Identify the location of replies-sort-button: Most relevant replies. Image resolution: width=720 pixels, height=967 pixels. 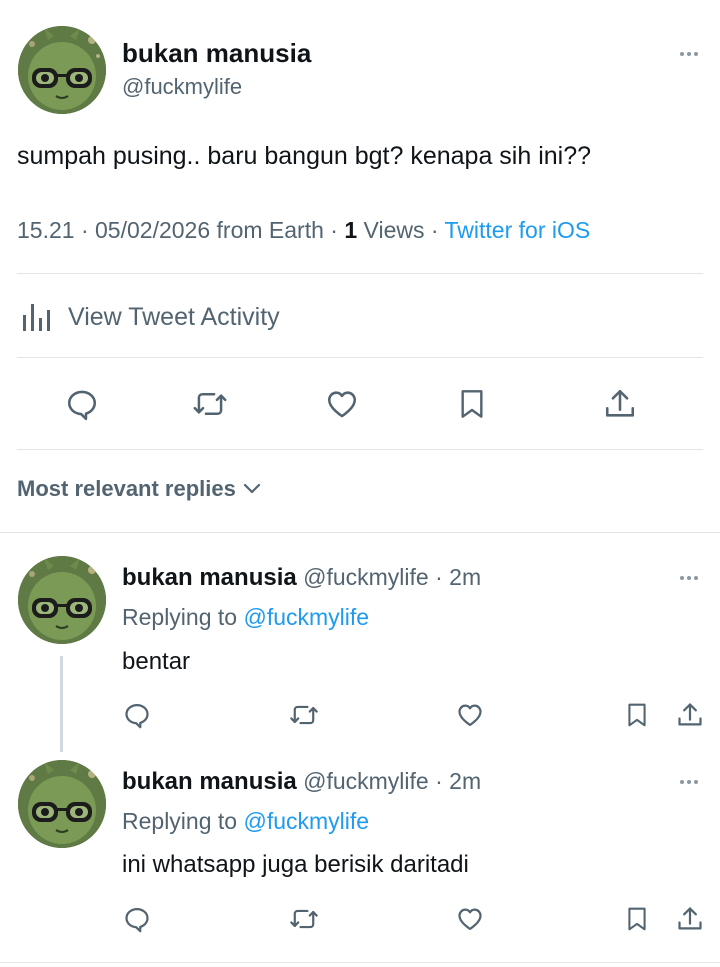
(139, 489).